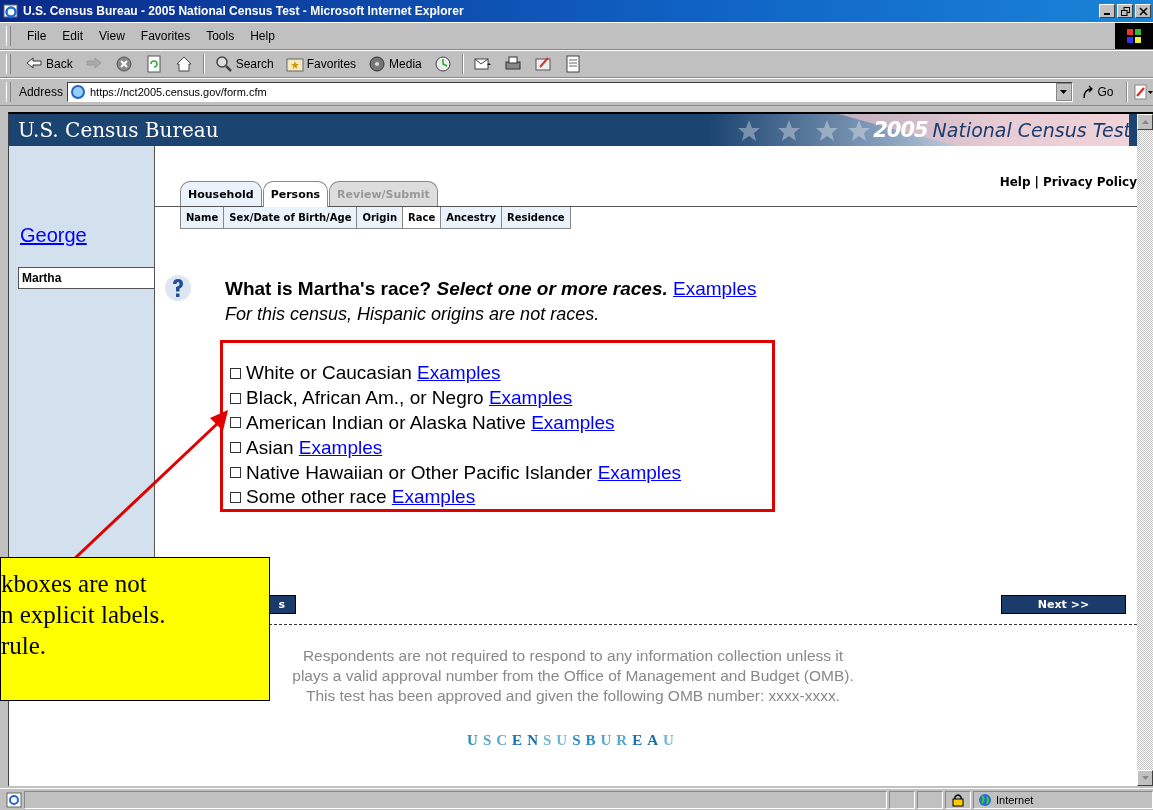  Describe the element at coordinates (123, 64) in the screenshot. I see `stop-icon` at that location.